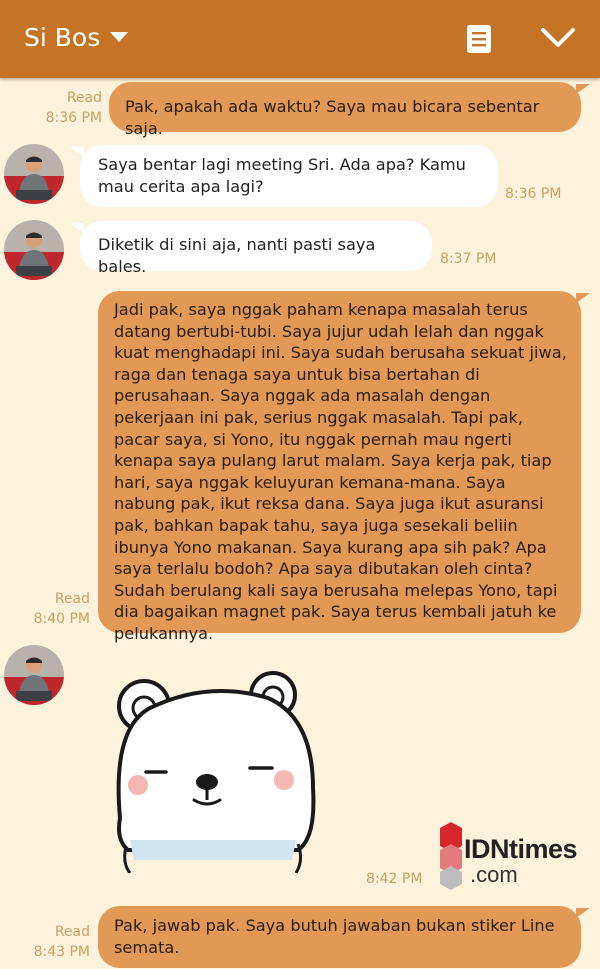 This screenshot has width=600, height=969. Describe the element at coordinates (479, 41) in the screenshot. I see `note-icon` at that location.